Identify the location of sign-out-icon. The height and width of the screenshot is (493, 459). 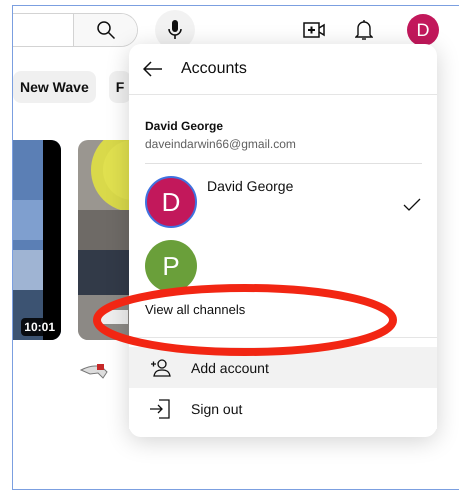
(160, 409).